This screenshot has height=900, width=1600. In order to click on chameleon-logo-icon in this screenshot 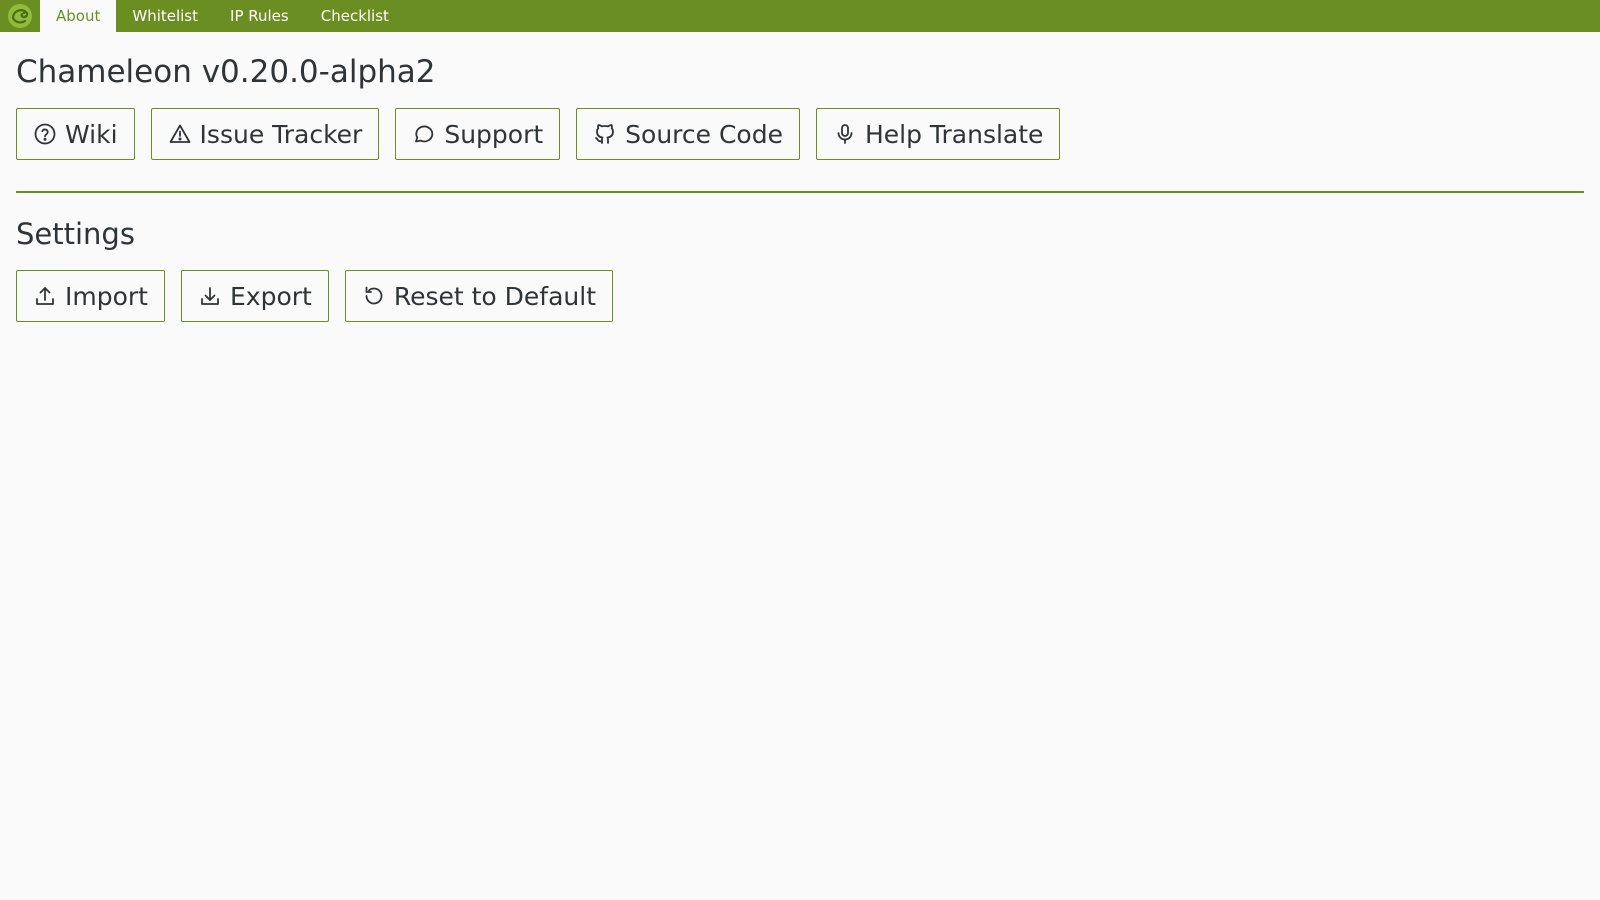, I will do `click(20, 16)`.